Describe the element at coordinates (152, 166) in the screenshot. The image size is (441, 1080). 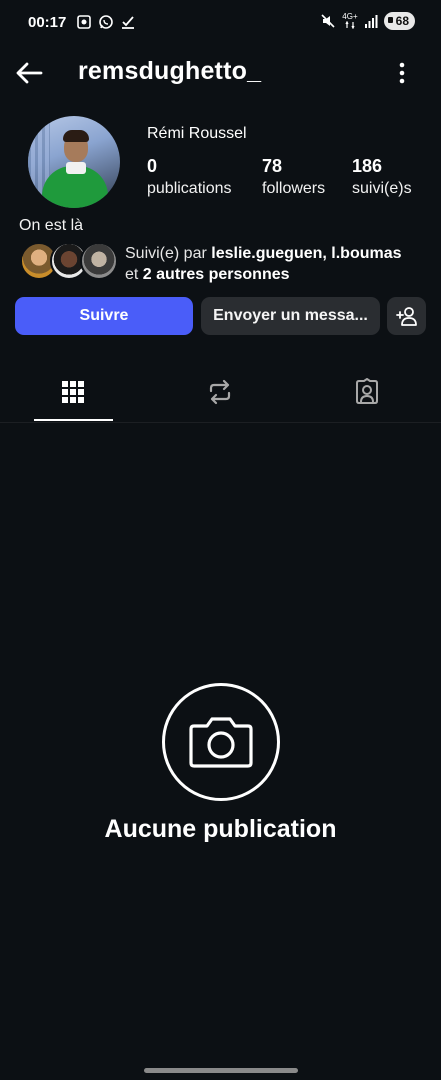
I see `stat-value: 0` at that location.